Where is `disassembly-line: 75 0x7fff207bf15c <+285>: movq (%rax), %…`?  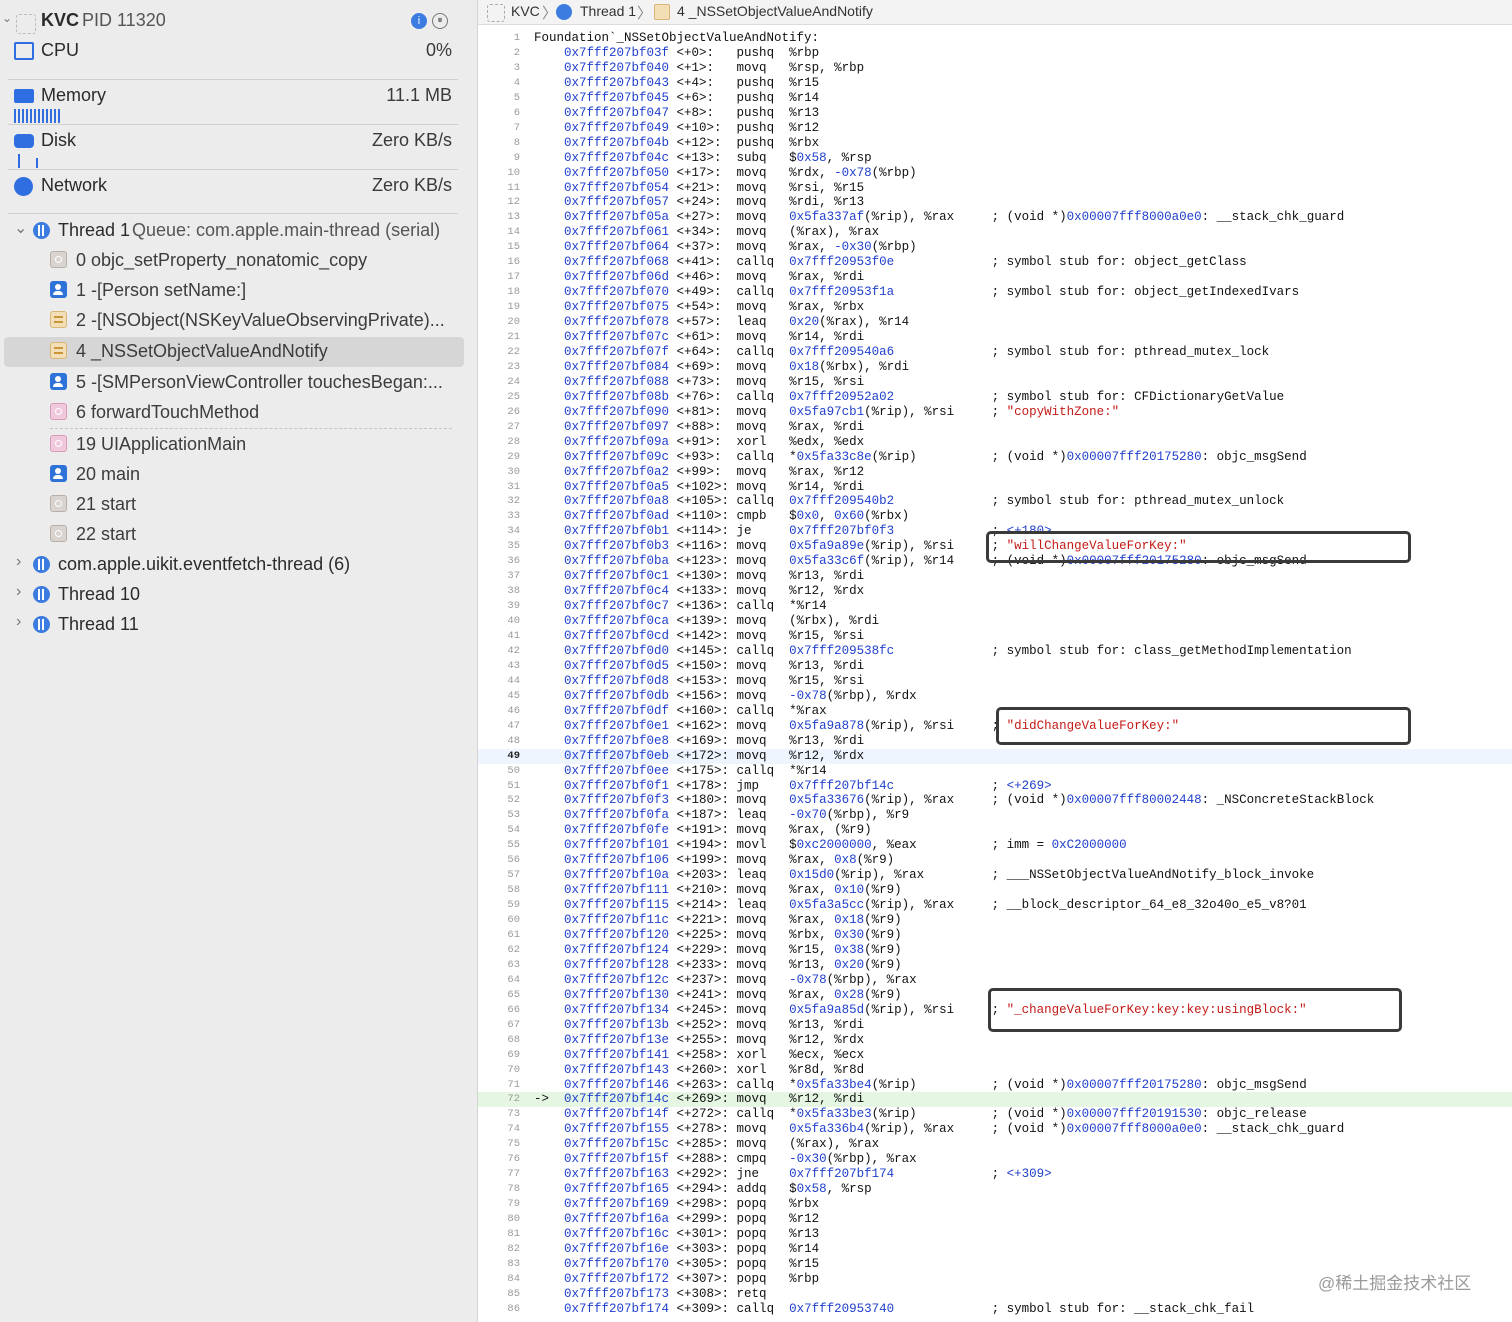
disassembly-line: 75 0x7fff207bf15c <+285>: movq (%rax), %… is located at coordinates (995, 1144).